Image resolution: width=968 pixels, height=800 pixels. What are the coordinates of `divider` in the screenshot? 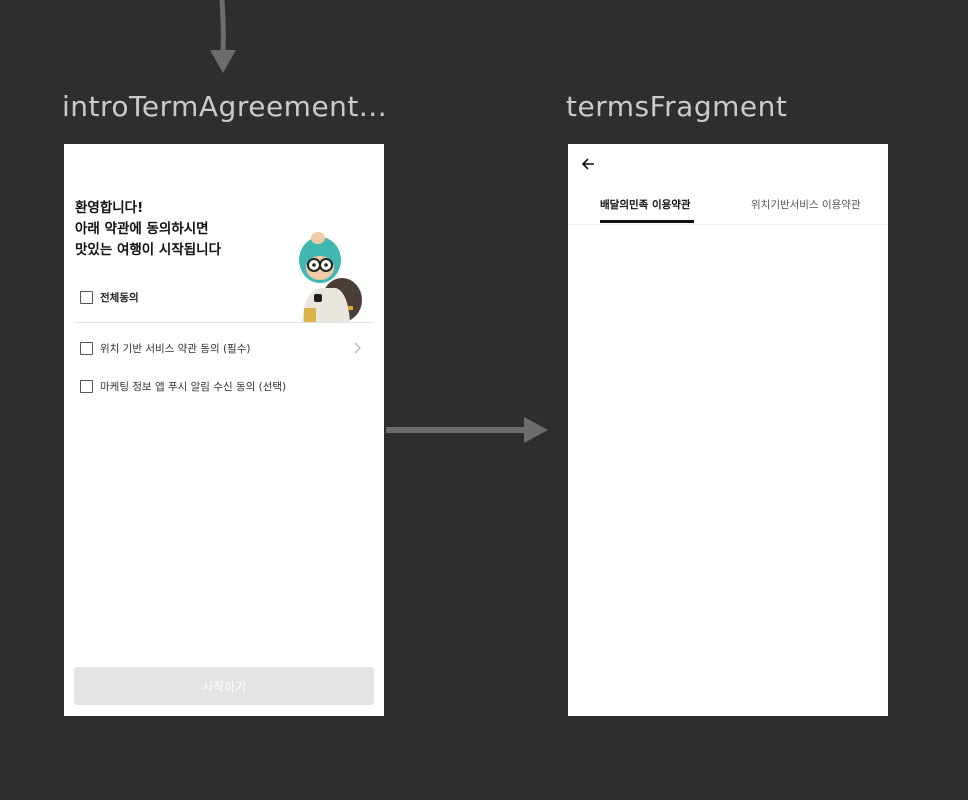 It's located at (224, 322).